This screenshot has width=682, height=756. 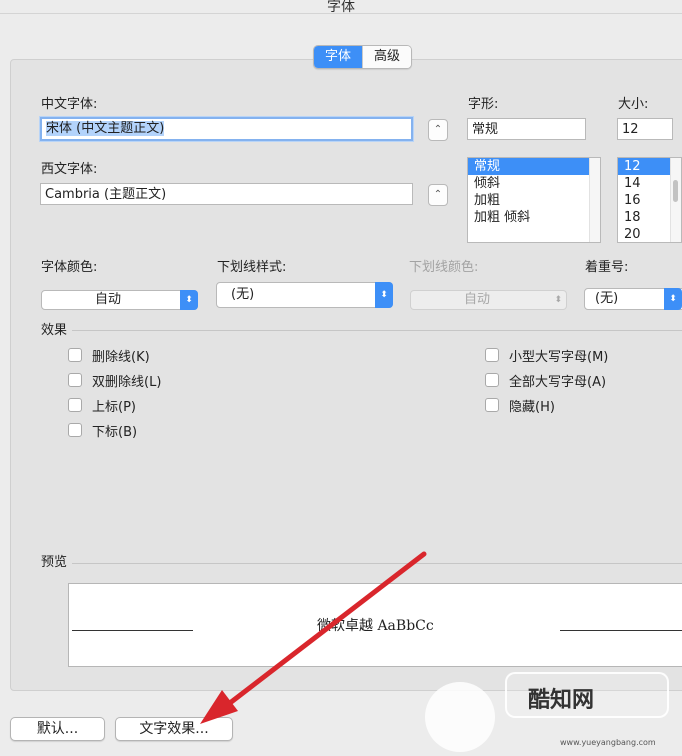 What do you see at coordinates (460, 717) in the screenshot?
I see `watermark-logo-icon` at bounding box center [460, 717].